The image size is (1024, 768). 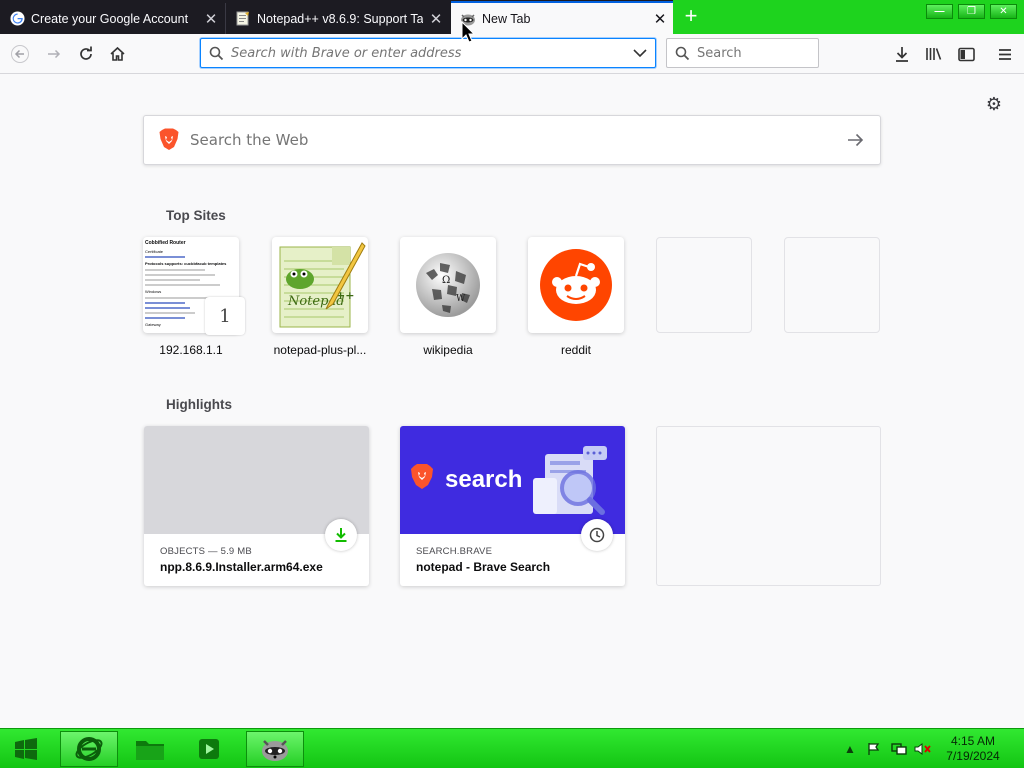 I want to click on windows-logo-icon, so click(x=26, y=749).